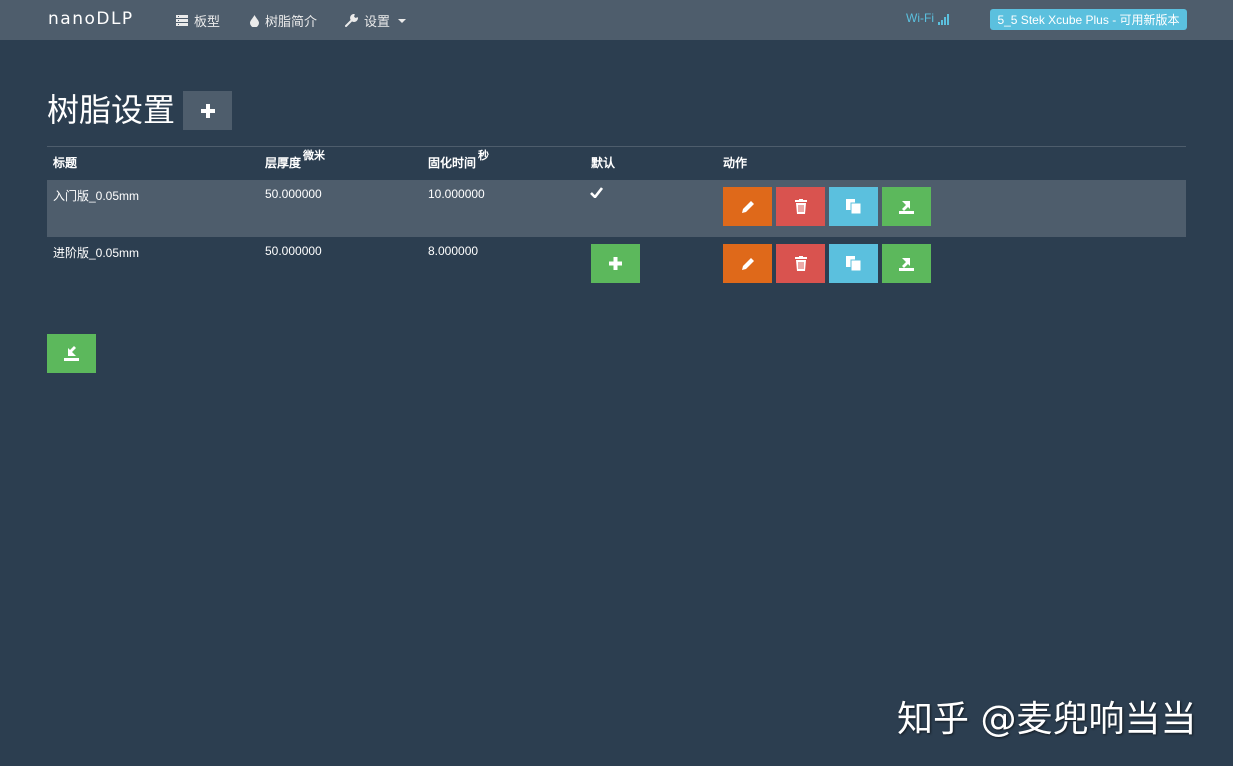  I want to click on column-header-thickness: 层厚度 微米, so click(295, 160).